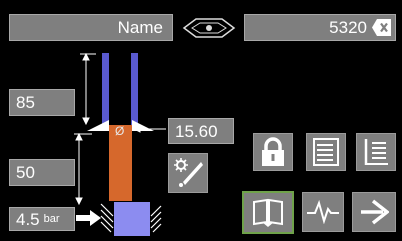  I want to click on diameter-field: 15.60, so click(201, 131).